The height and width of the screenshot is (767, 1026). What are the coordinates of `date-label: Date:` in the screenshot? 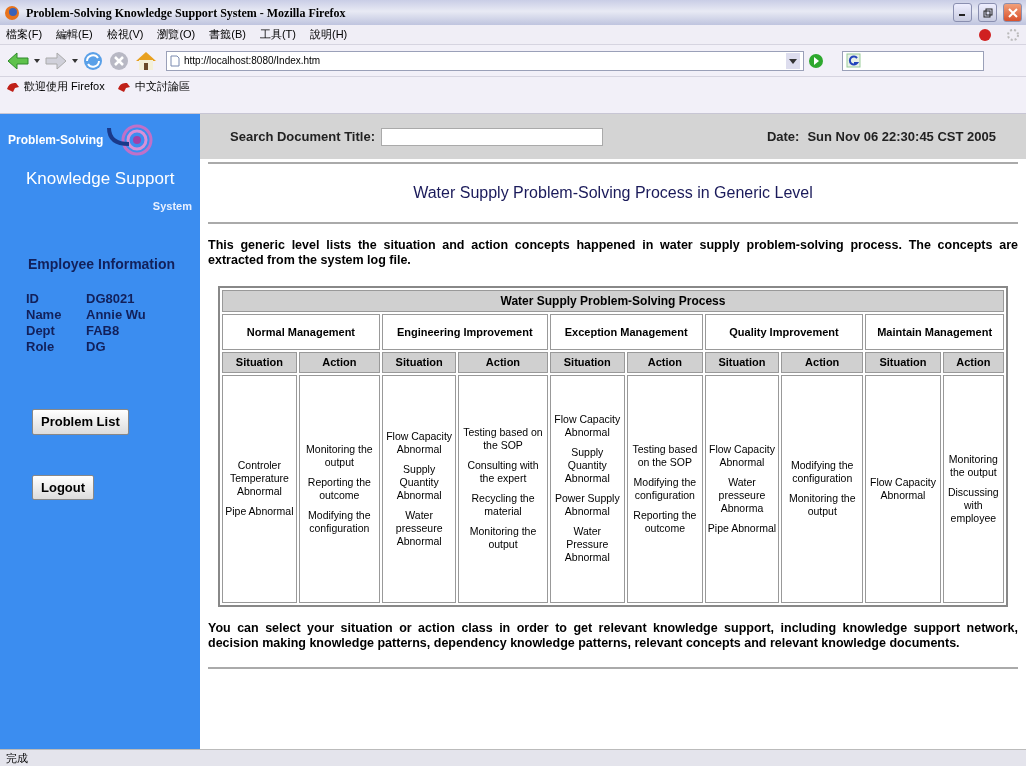 It's located at (783, 136).